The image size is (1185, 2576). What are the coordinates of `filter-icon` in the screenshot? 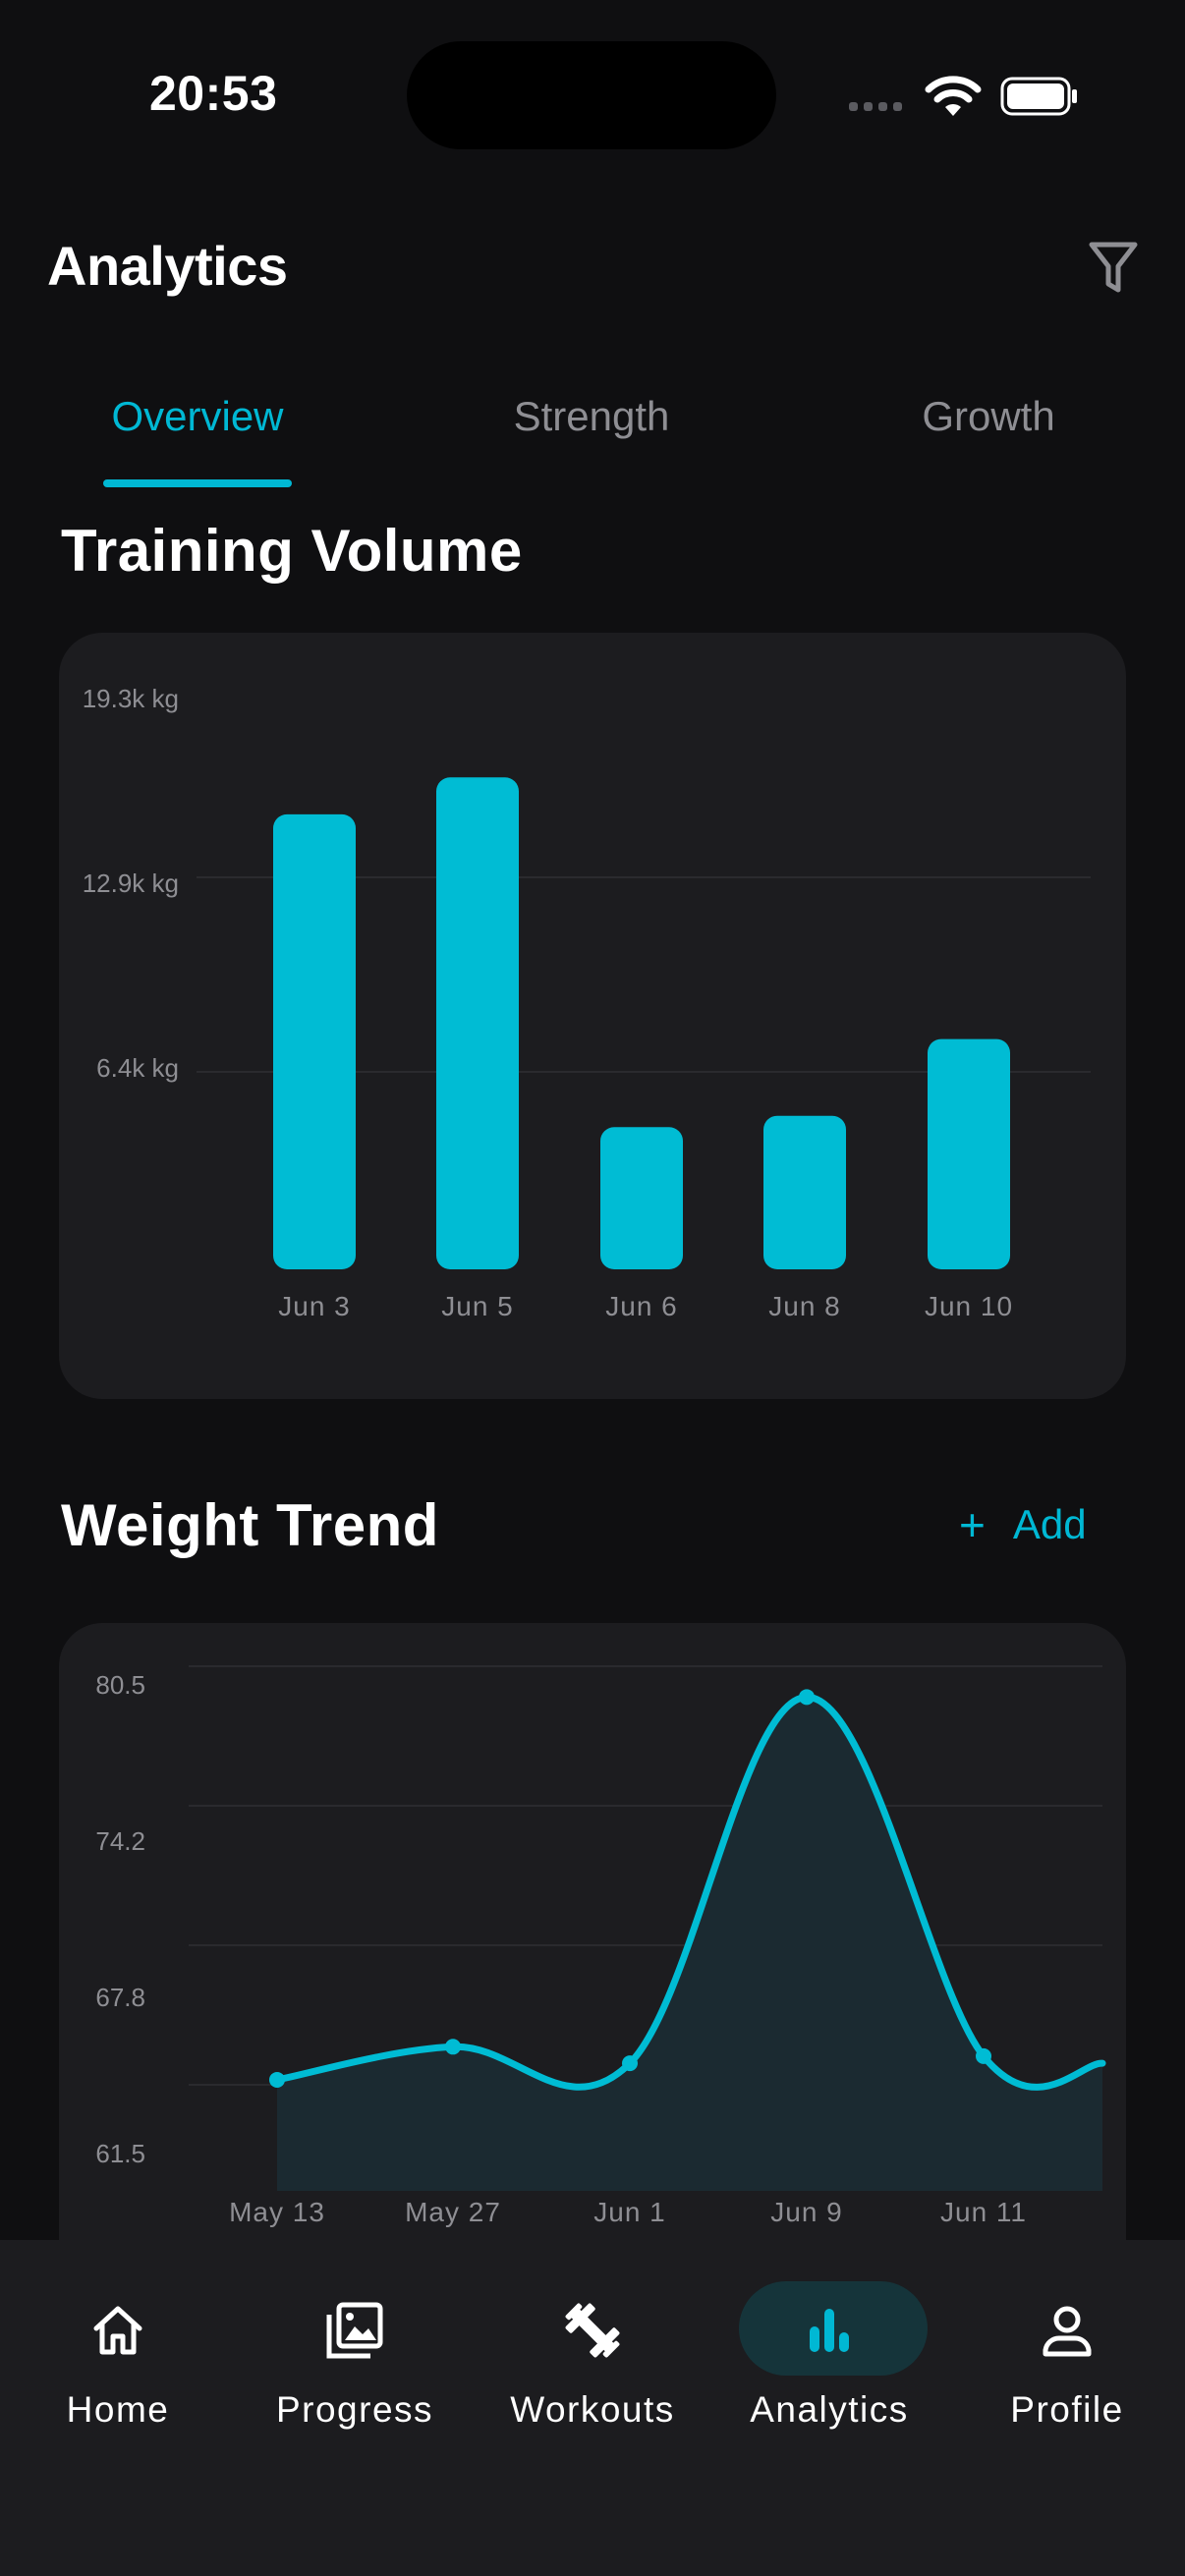 It's located at (1114, 267).